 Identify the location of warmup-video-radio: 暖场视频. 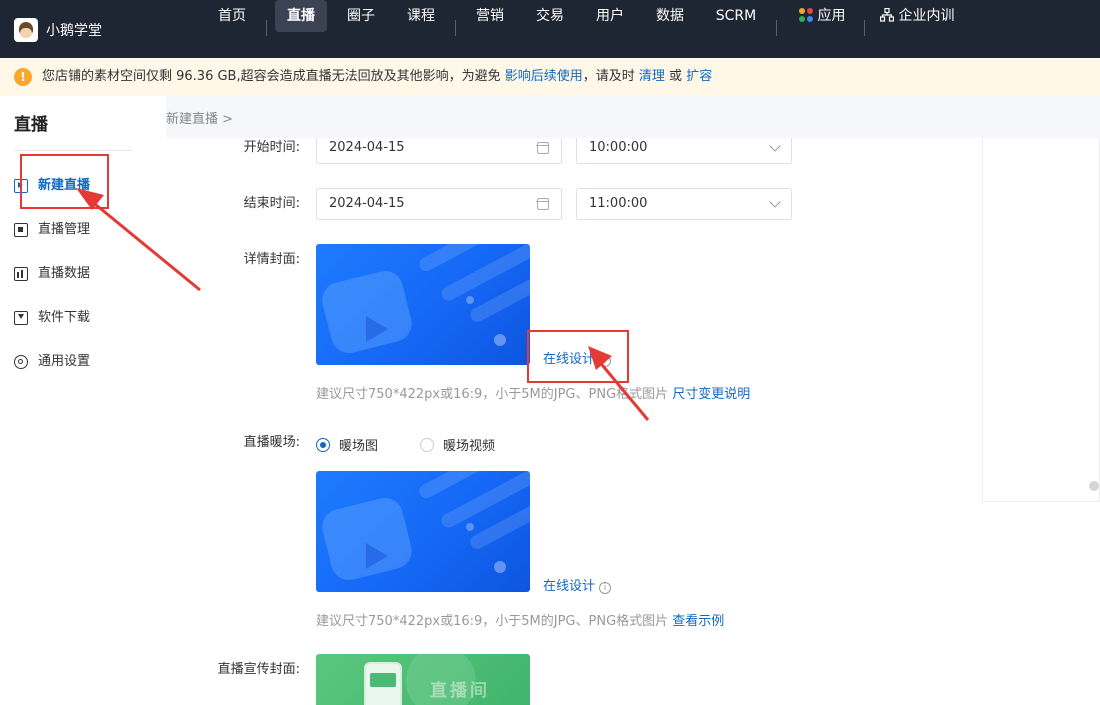
(457, 444).